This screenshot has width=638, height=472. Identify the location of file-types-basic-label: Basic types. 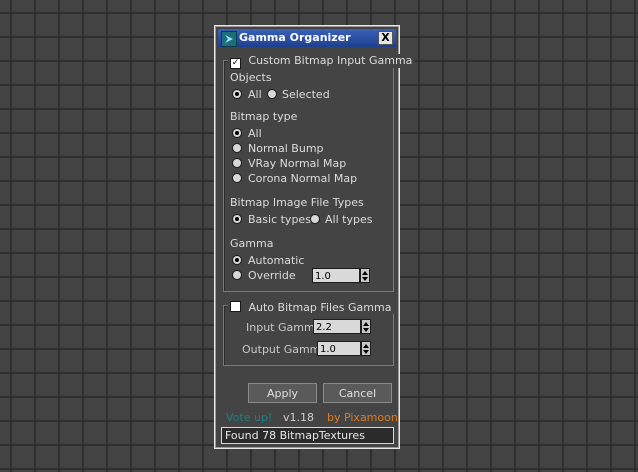
(279, 219).